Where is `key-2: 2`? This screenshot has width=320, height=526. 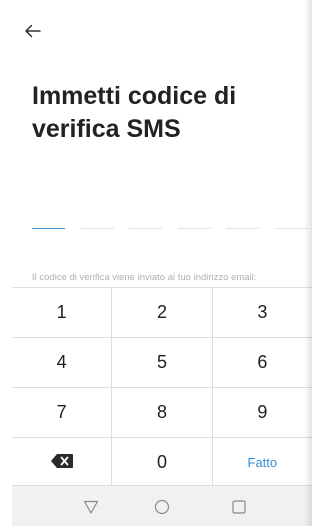 key-2: 2 is located at coordinates (162, 312).